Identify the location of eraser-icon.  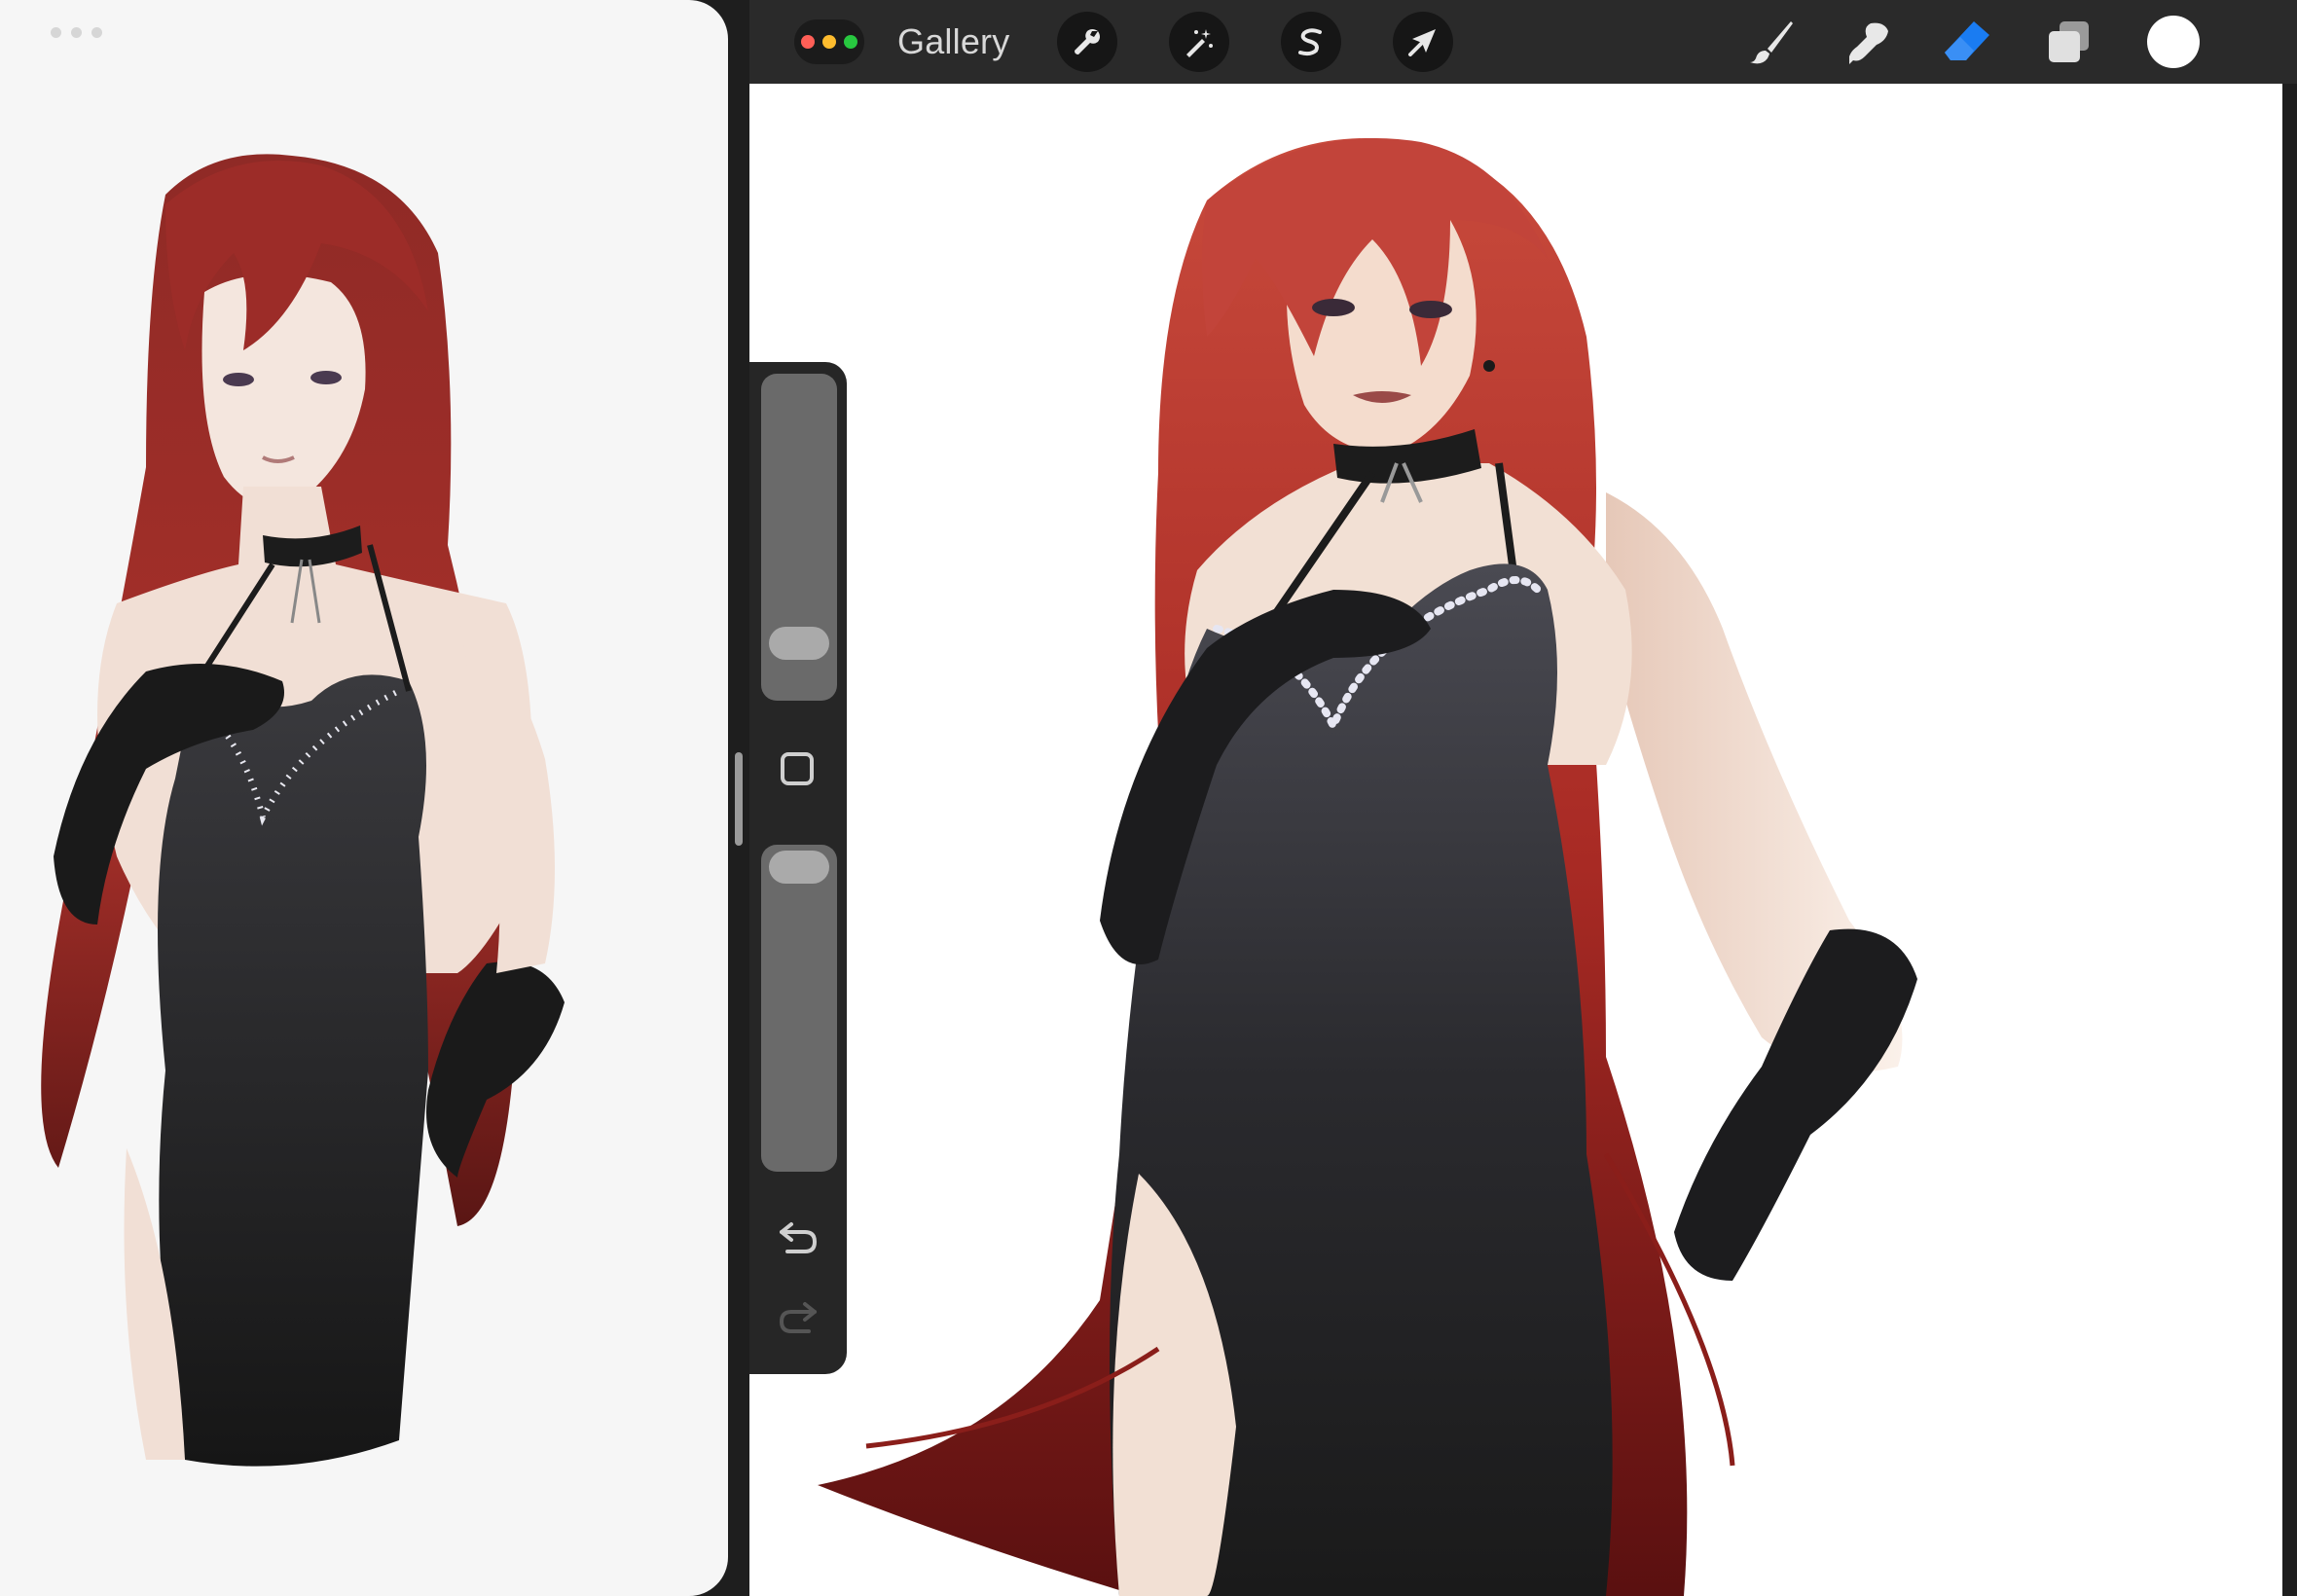
(1967, 40).